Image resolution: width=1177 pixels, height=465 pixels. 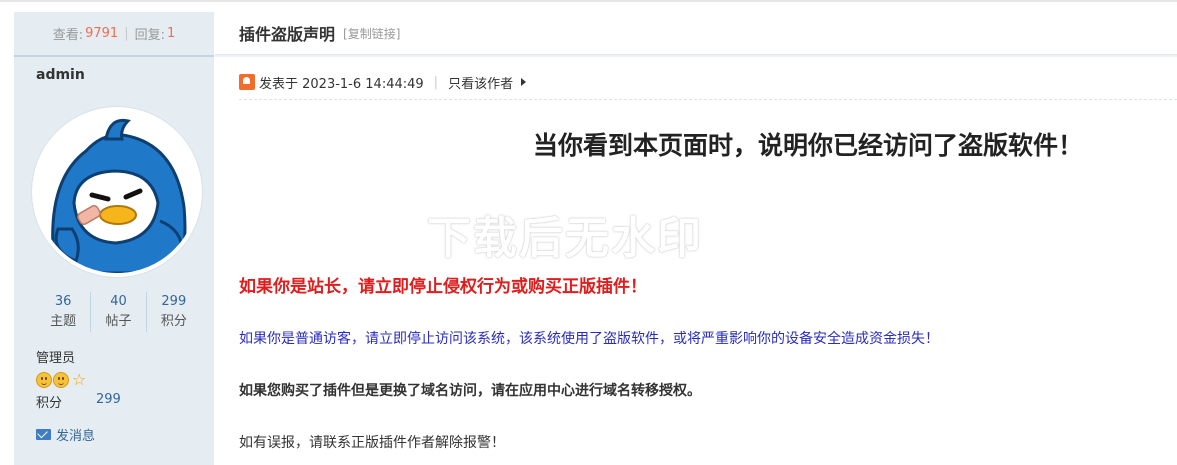 I want to click on user-stats: 36 主题 40 帖子 299 积分, so click(x=118, y=312).